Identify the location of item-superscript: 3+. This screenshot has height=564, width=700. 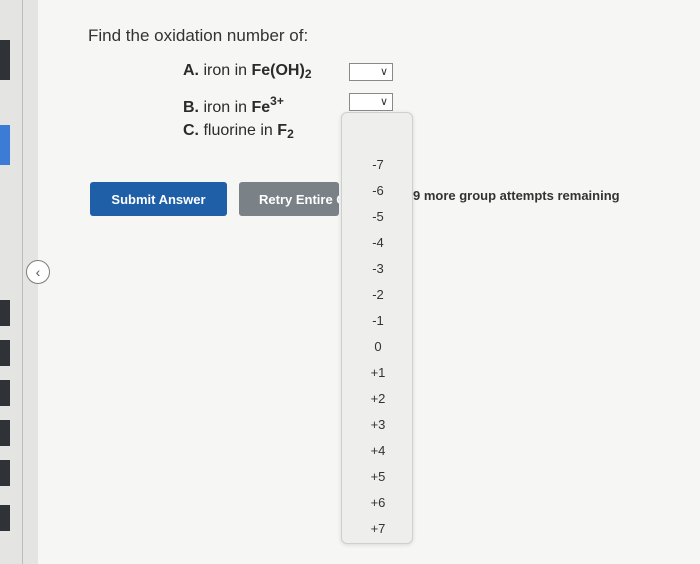
(277, 101).